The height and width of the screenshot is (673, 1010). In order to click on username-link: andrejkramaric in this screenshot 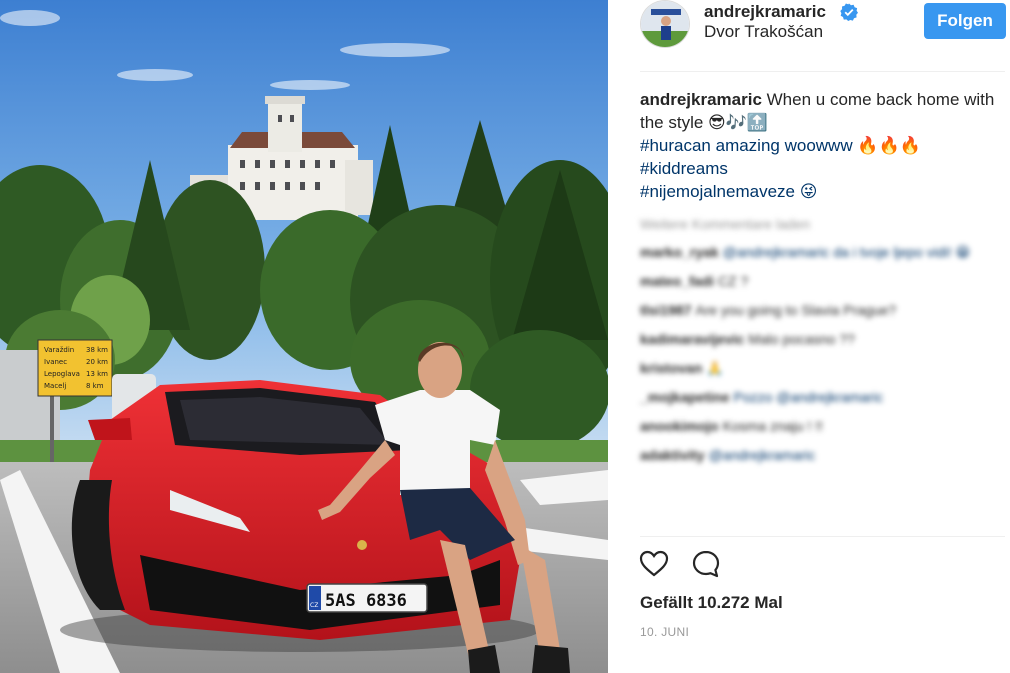, I will do `click(765, 12)`.